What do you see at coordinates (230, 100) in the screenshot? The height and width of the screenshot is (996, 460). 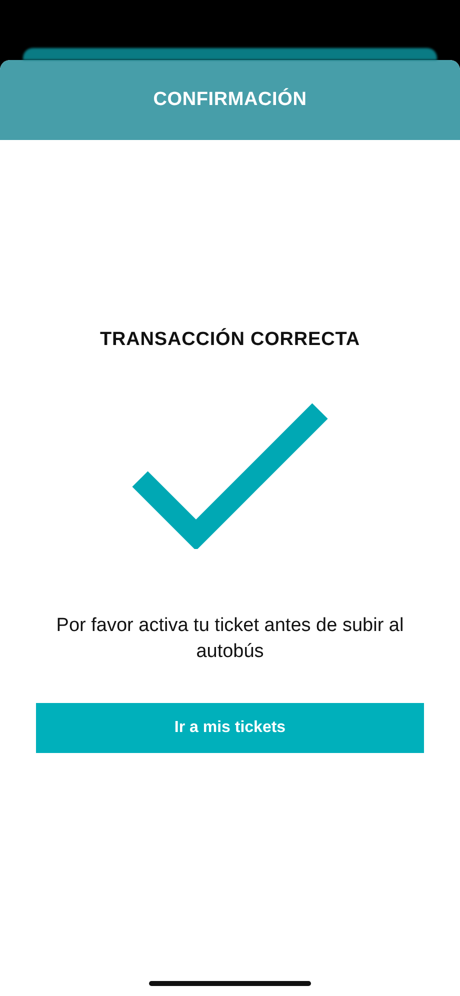 I see `header-title: CONFIRMACIÓN` at bounding box center [230, 100].